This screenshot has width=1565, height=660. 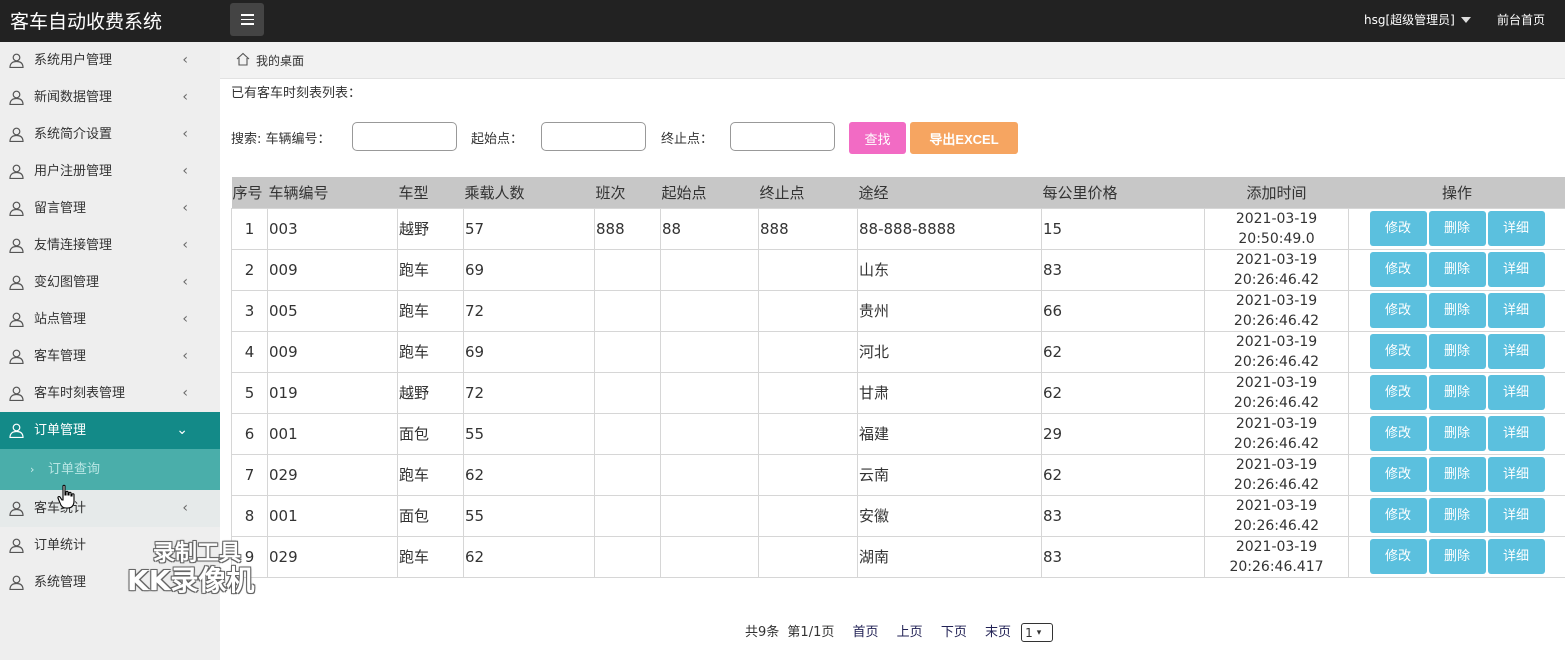 What do you see at coordinates (110, 469) in the screenshot?
I see `sidebar-subitem-order-query: › 订单查询` at bounding box center [110, 469].